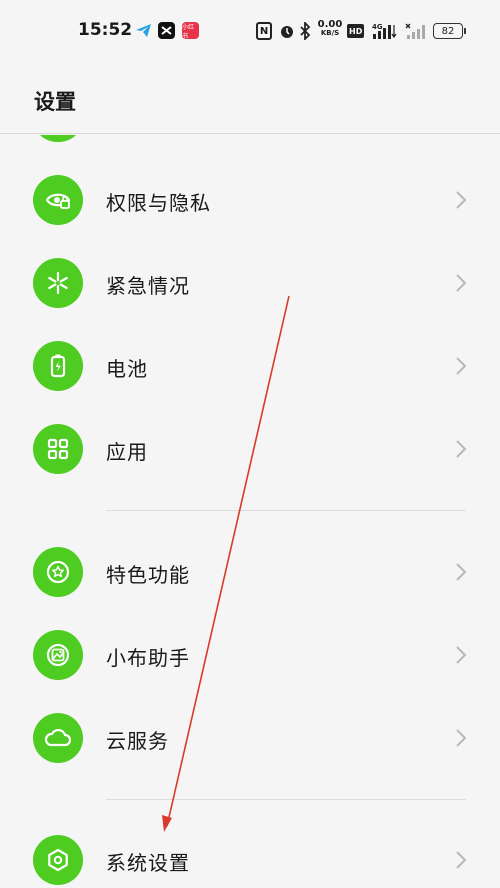 This screenshot has height=888, width=500. Describe the element at coordinates (166, 30) in the screenshot. I see `capcut-icon` at that location.